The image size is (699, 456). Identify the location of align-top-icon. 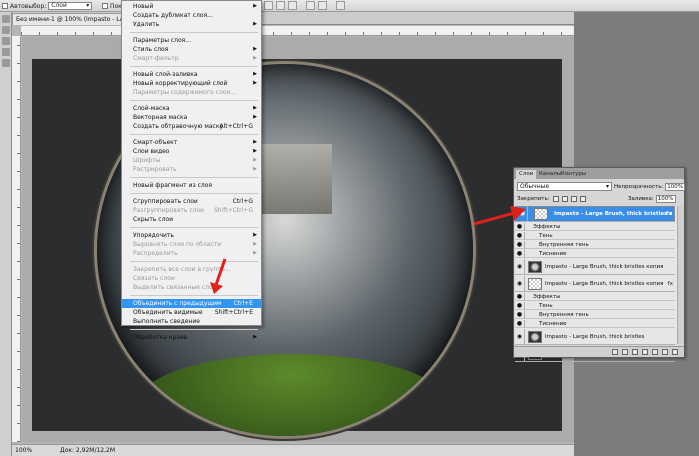
(268, 5).